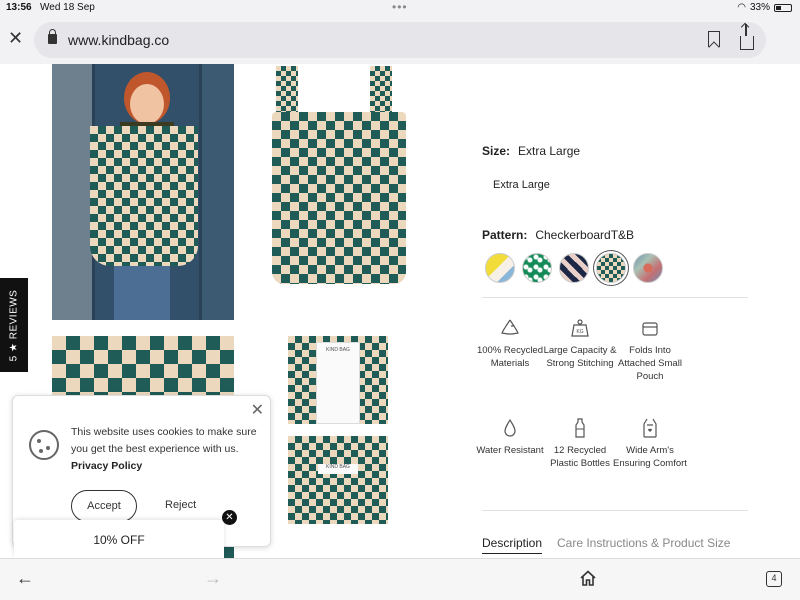  I want to click on pouch-tag: KIND BAG, so click(338, 469).